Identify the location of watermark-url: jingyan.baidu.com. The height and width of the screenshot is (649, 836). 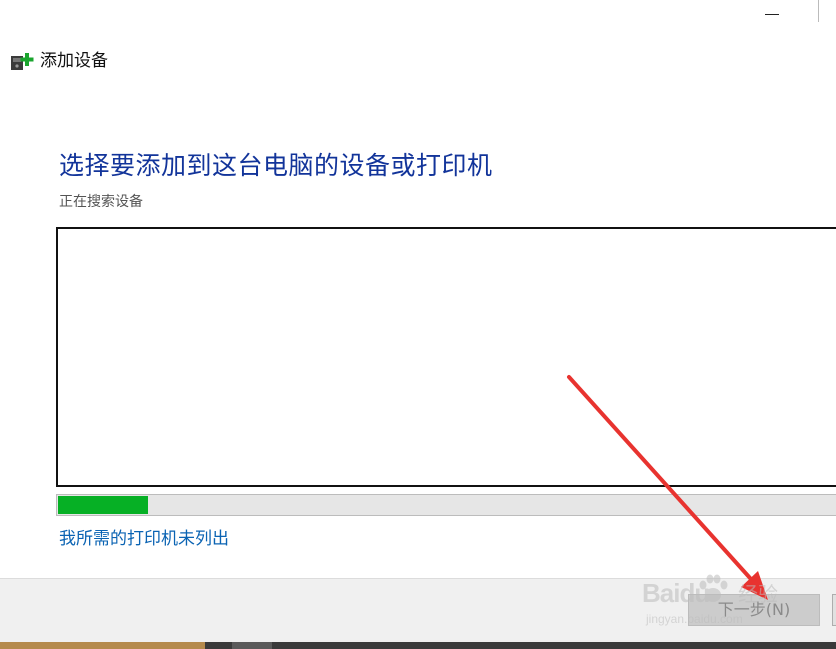
(694, 619).